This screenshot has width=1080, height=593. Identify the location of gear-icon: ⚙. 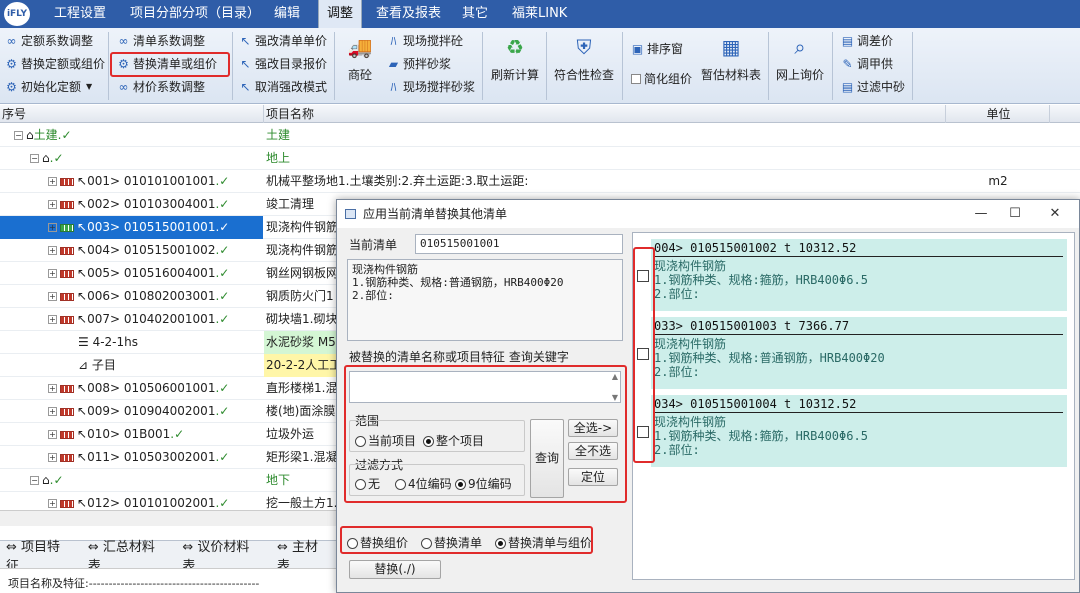
(11, 64).